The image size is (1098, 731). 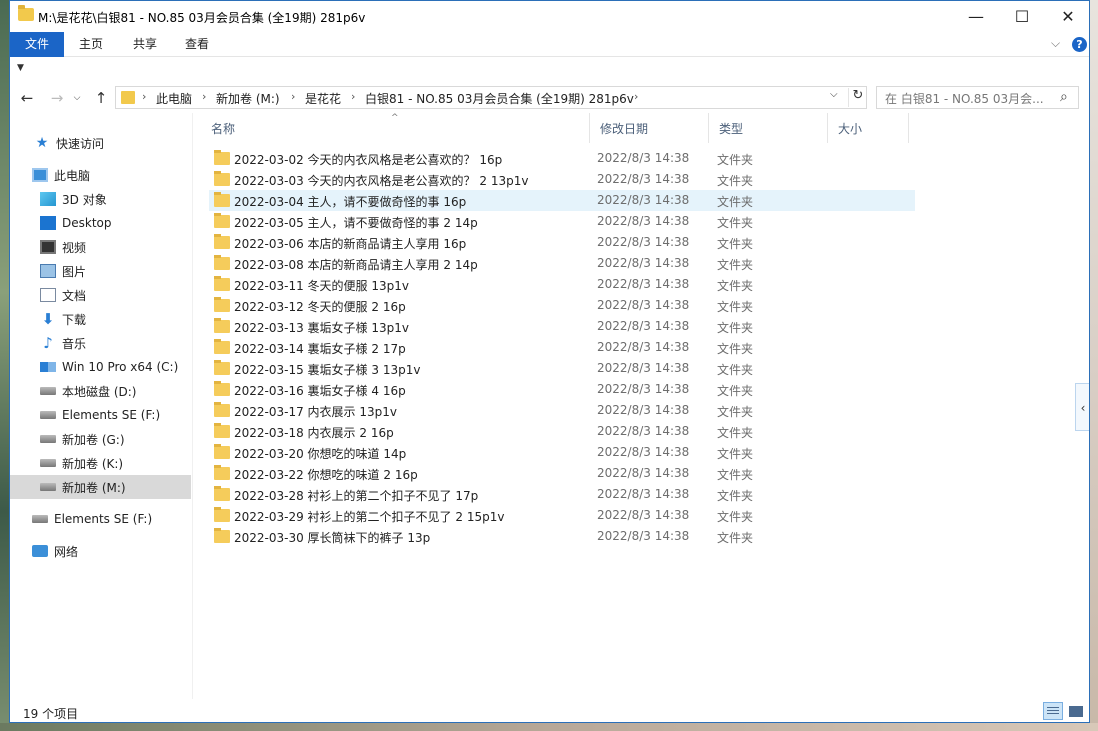 What do you see at coordinates (91, 44) in the screenshot?
I see `tab-home: 主页` at bounding box center [91, 44].